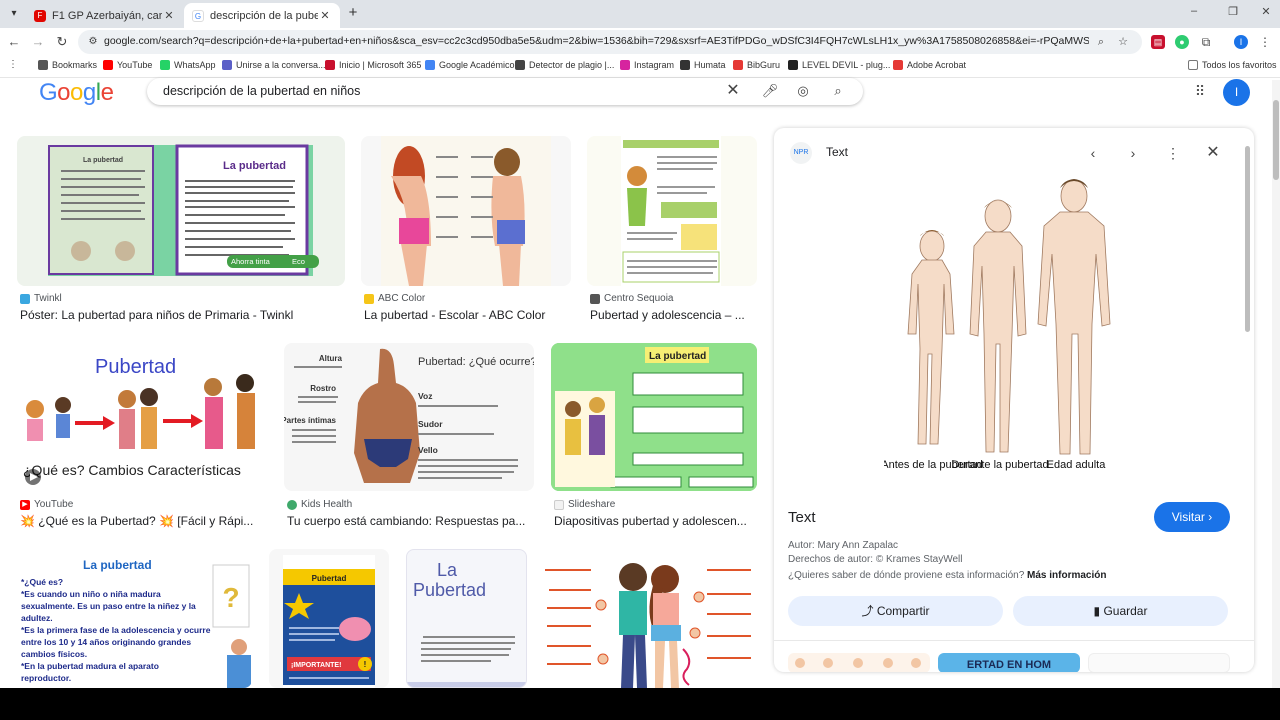 Image resolution: width=1280 pixels, height=720 pixels. What do you see at coordinates (1101, 42) in the screenshot?
I see `zoom-icon: ⌕` at bounding box center [1101, 42].